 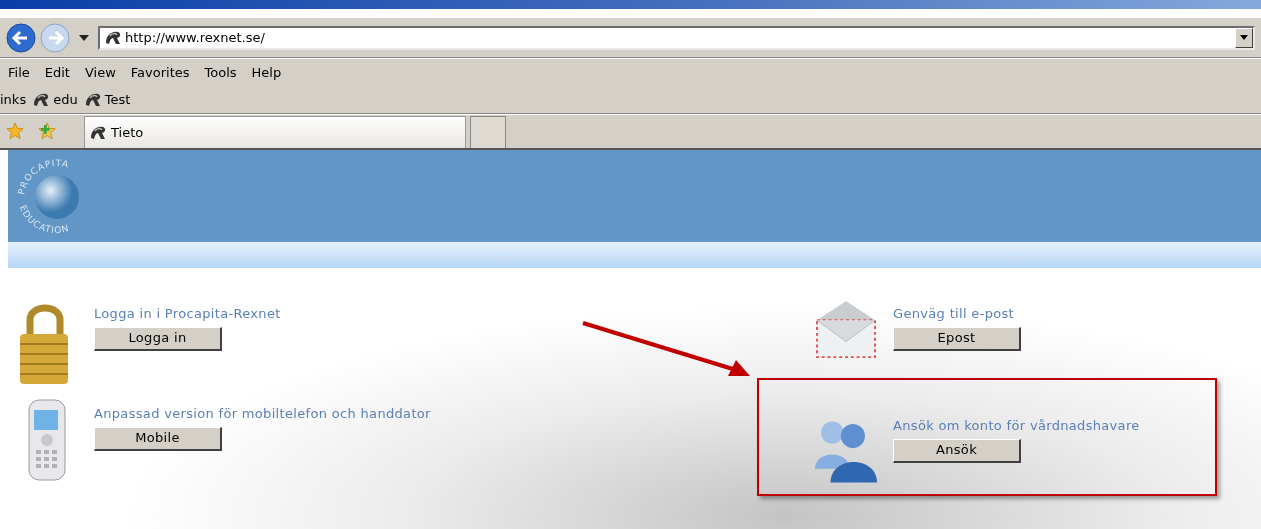 I want to click on tile-caption: Logga in i Procapita-Rexnet, so click(x=187, y=314).